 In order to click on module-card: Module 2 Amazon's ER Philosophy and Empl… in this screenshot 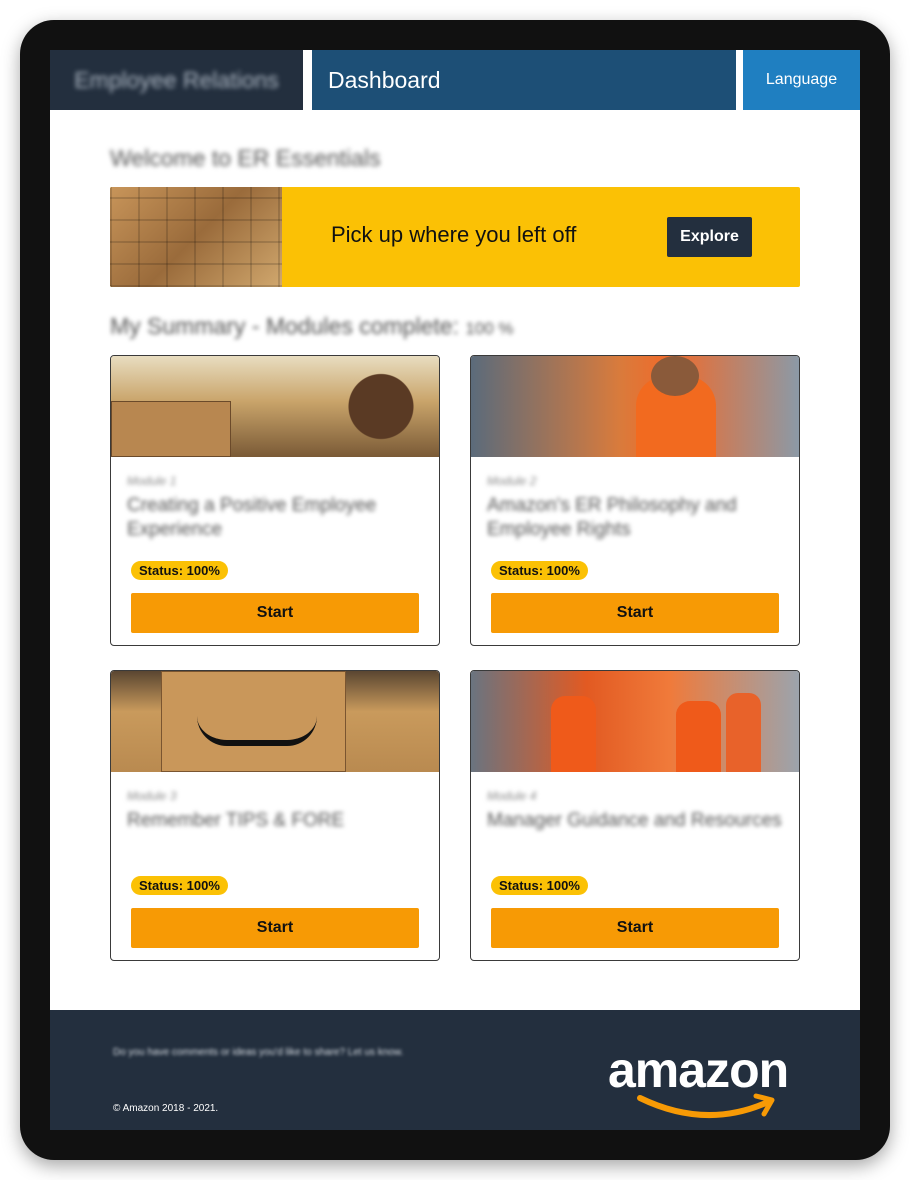, I will do `click(635, 500)`.